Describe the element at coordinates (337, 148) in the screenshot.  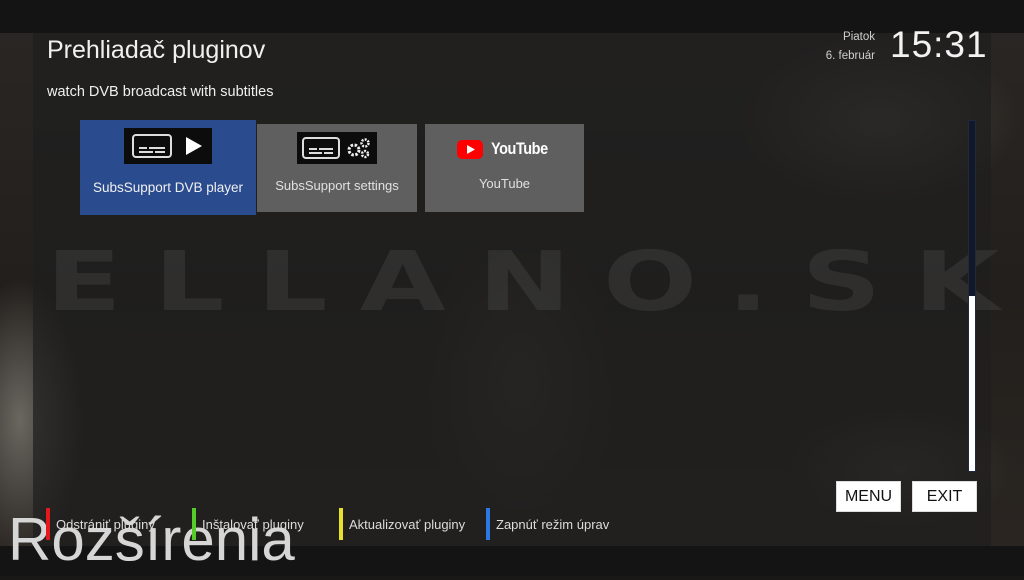
I see `subtitle-settings-icon` at that location.